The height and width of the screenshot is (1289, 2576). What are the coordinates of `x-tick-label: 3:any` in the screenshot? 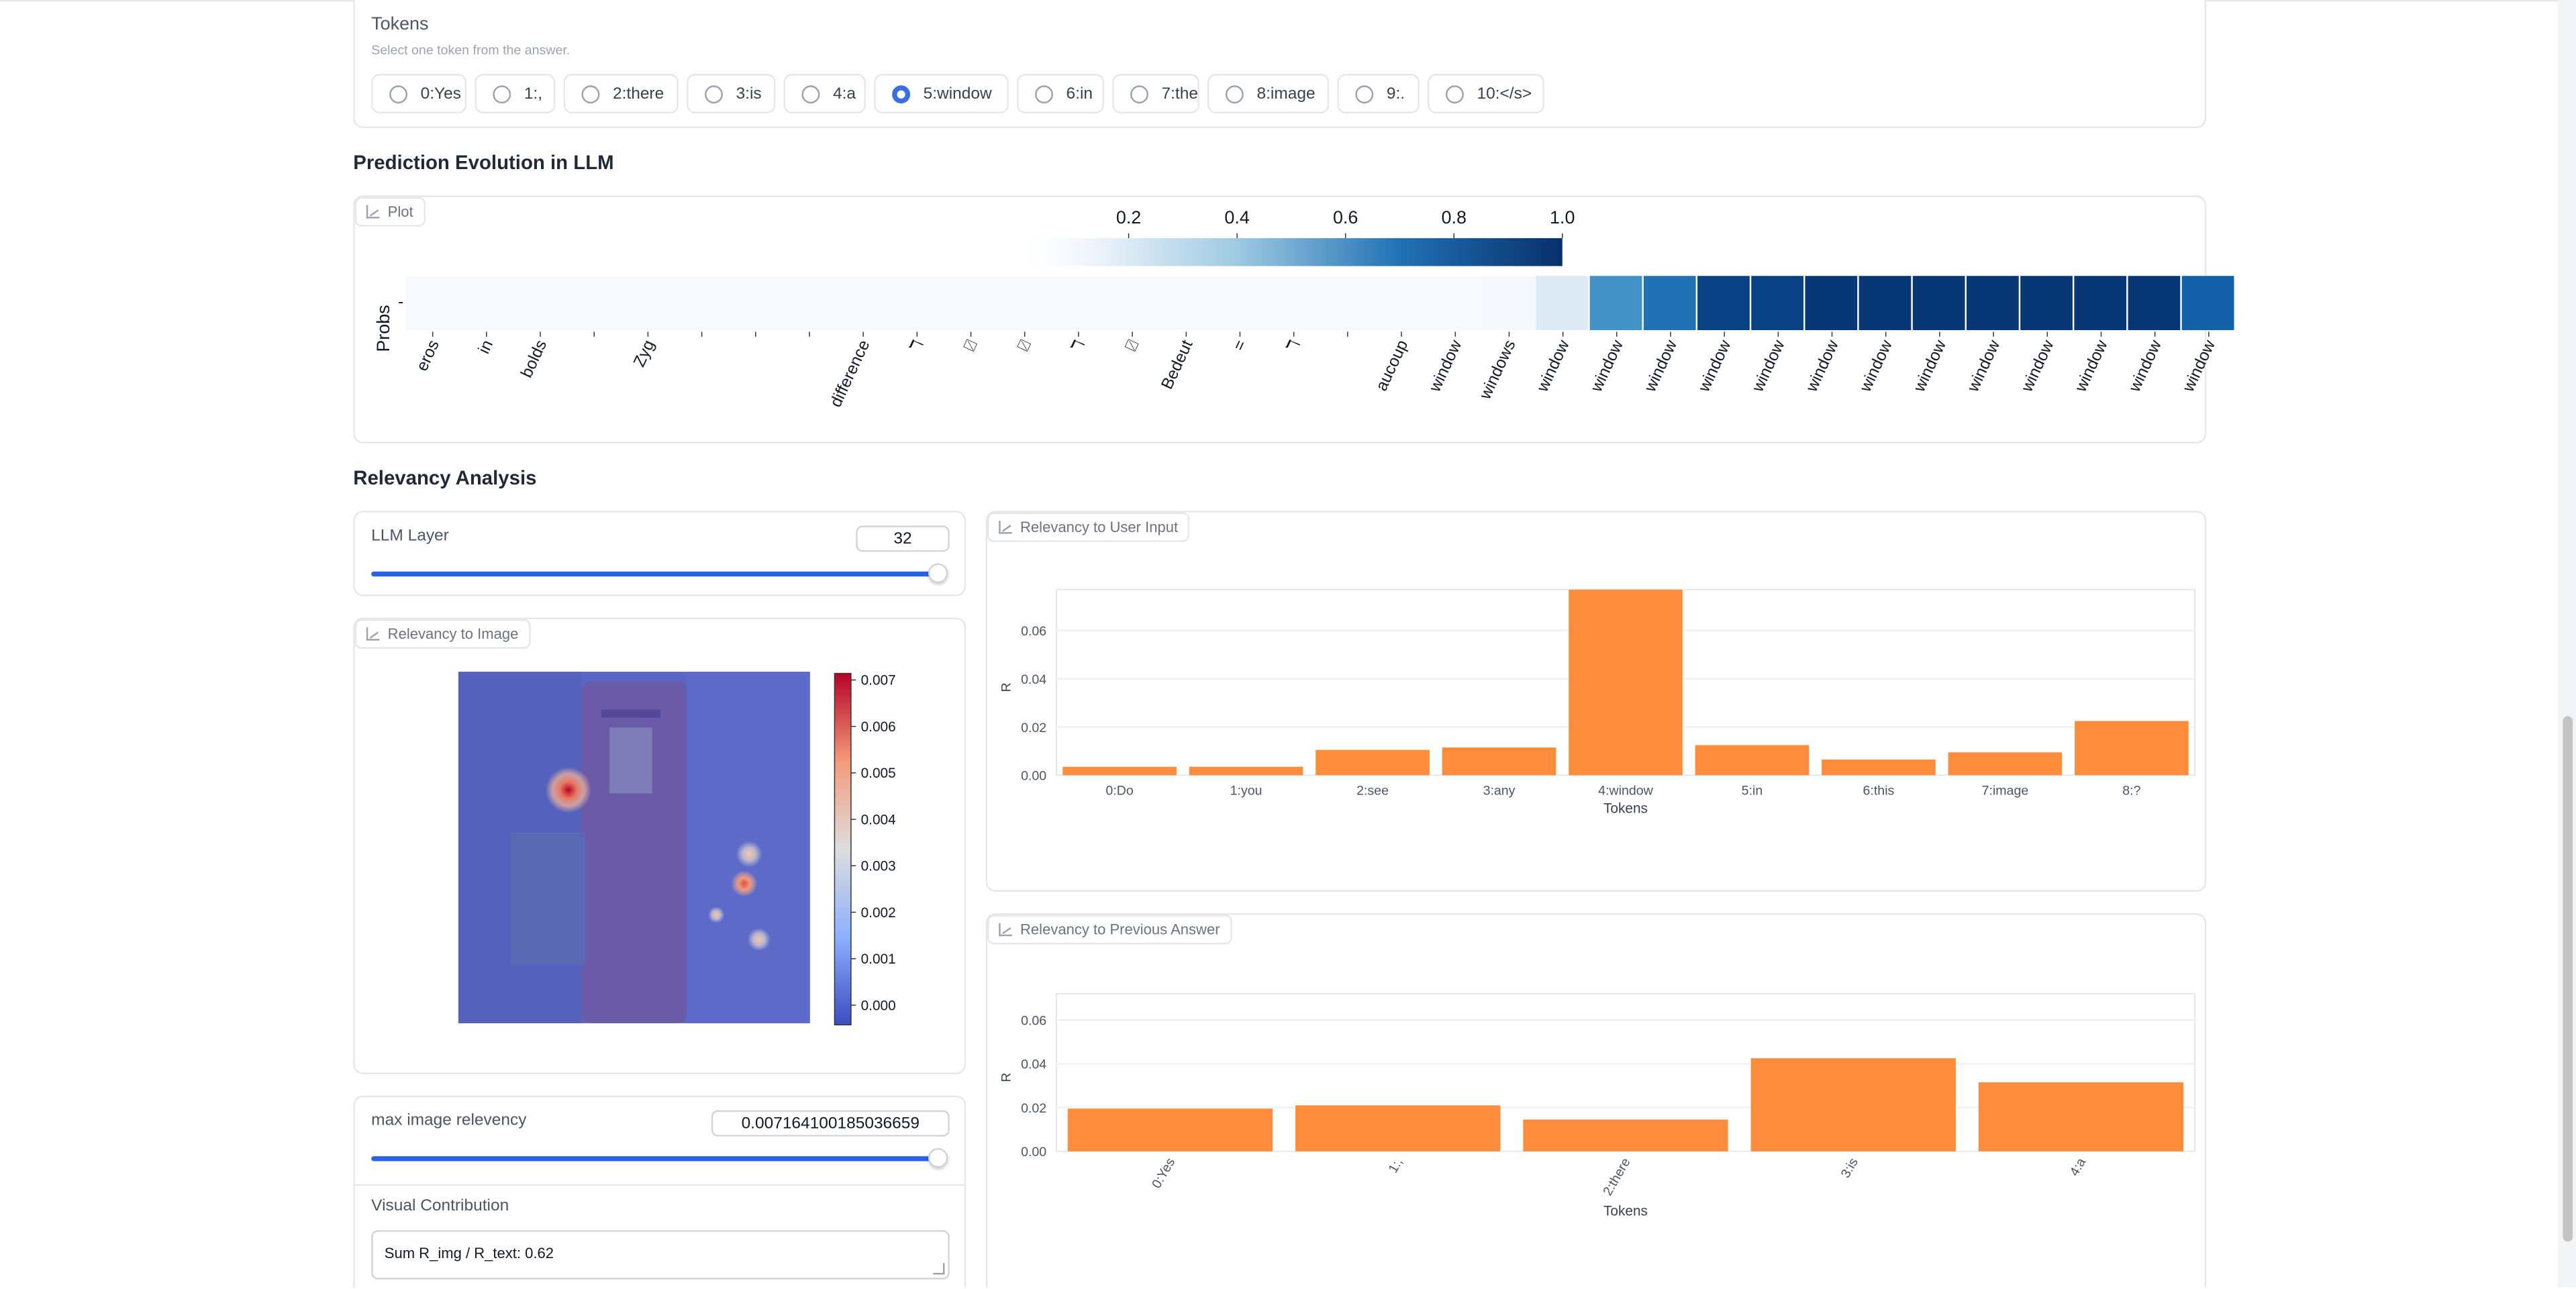 It's located at (1499, 791).